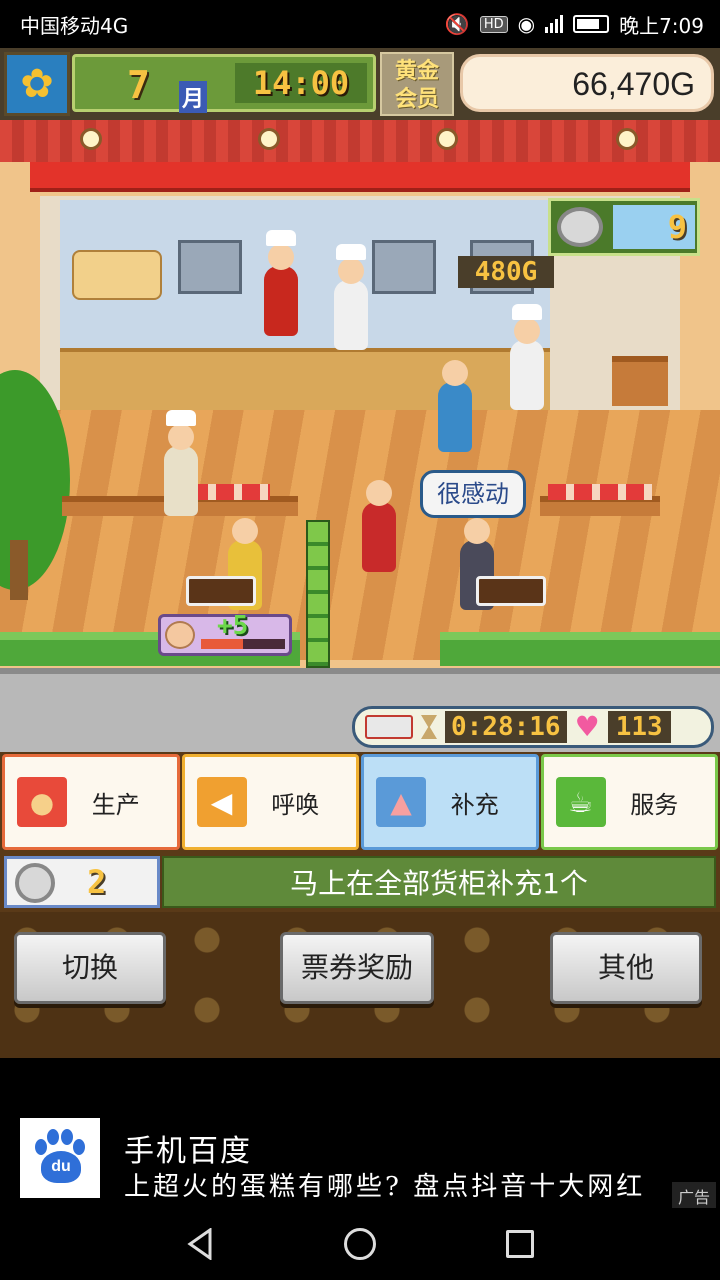 The width and height of the screenshot is (720, 1280). Describe the element at coordinates (222, 644) in the screenshot. I see `satisfaction-fill` at that location.